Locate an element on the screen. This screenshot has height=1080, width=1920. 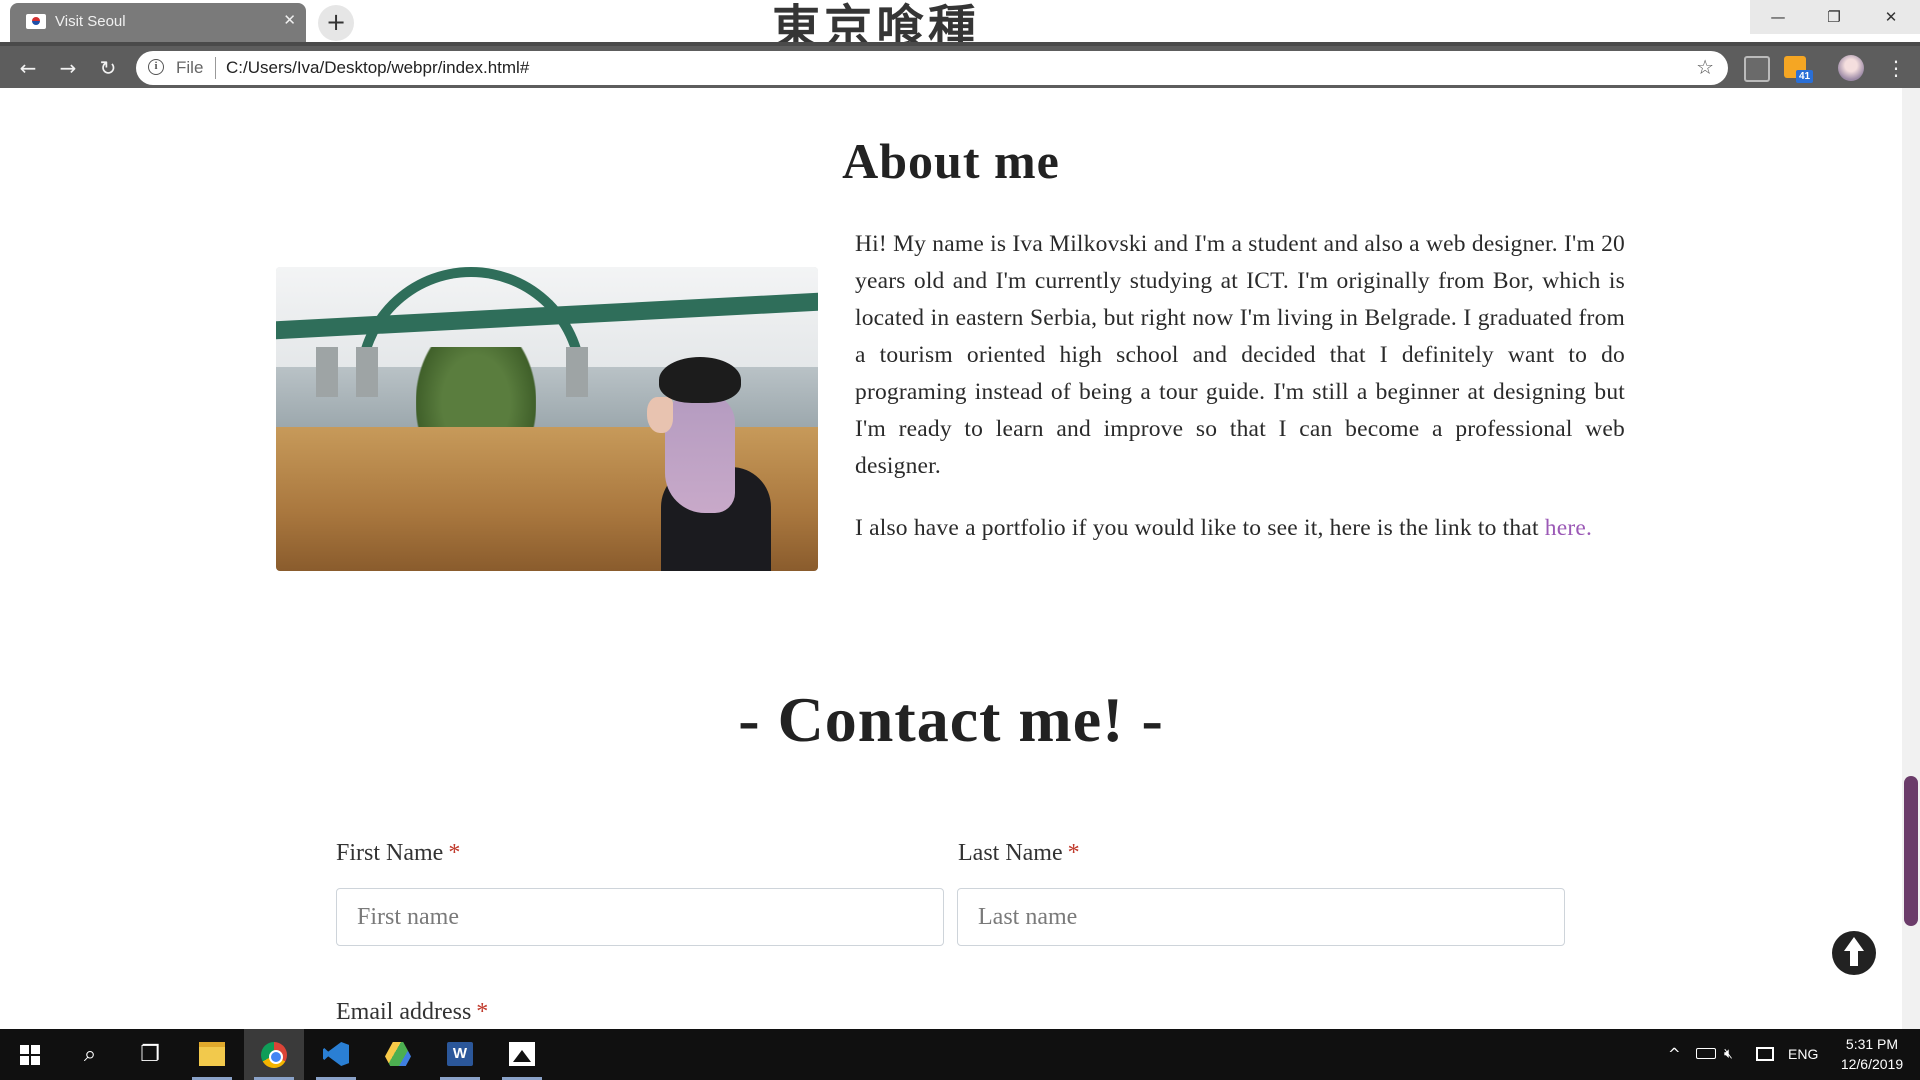
tab-title: Visit Seoul is located at coordinates (90, 21).